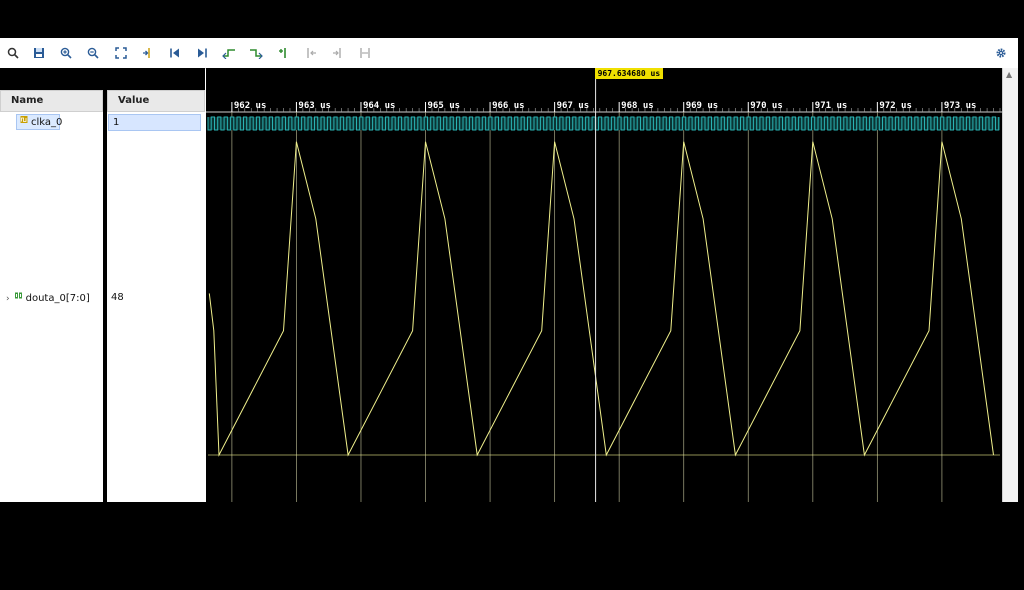 The image size is (1024, 590). I want to click on next-transition-icon, so click(256, 53).